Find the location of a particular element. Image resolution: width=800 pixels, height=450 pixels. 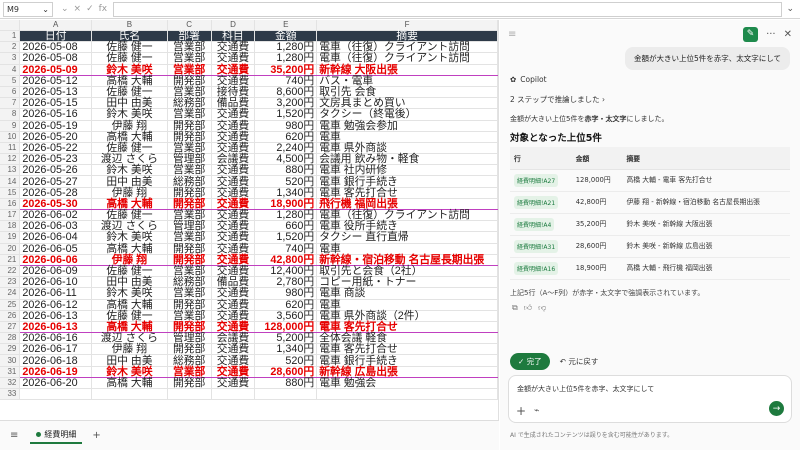

cell-link: 経費明細!A31 is located at coordinates (536, 246).